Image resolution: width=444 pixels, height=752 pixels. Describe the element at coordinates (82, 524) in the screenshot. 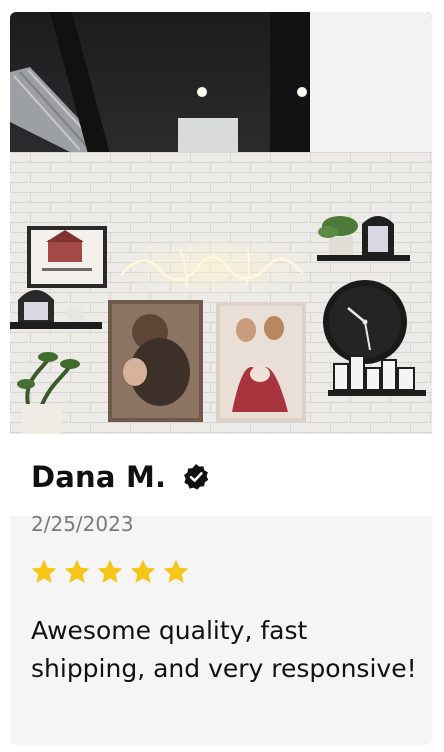

I see `review-date: 2/25/2023` at that location.